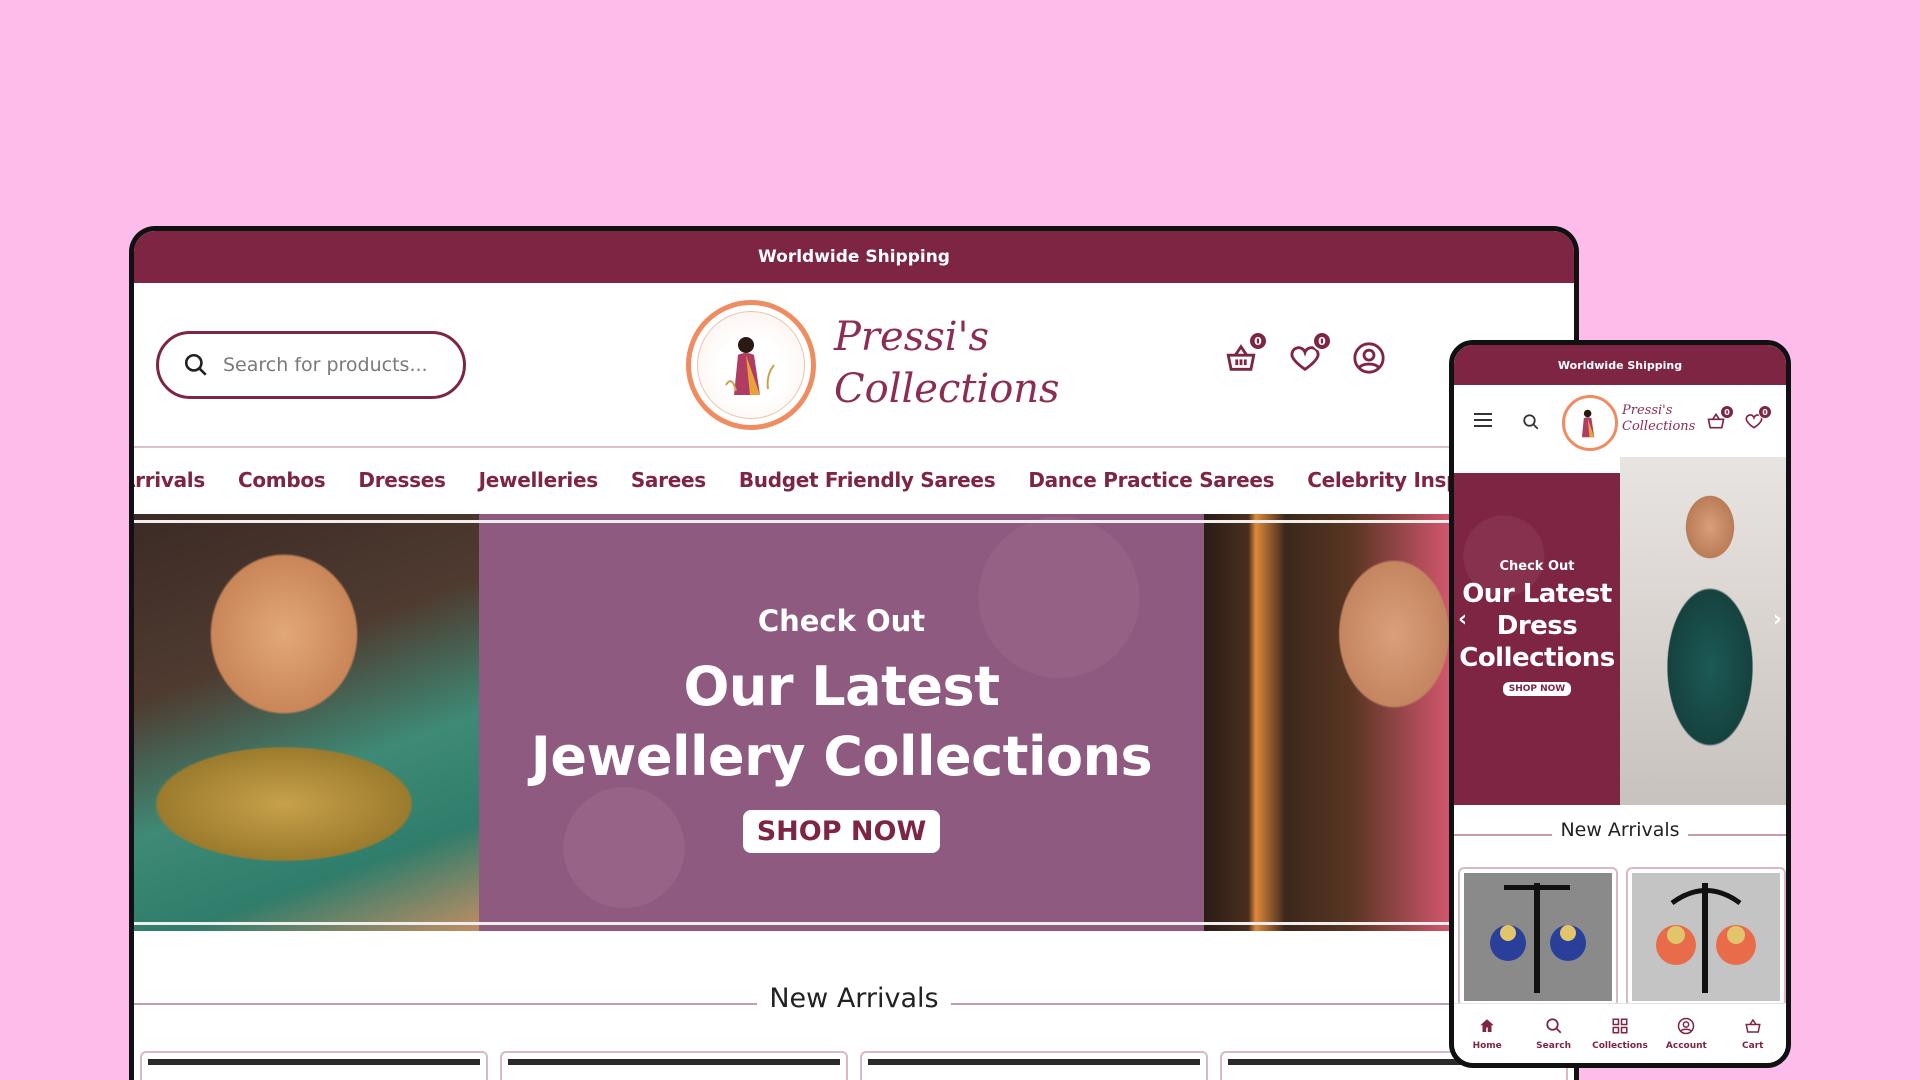 The width and height of the screenshot is (1920, 1080). What do you see at coordinates (1753, 1025) in the screenshot?
I see `basket-icon` at bounding box center [1753, 1025].